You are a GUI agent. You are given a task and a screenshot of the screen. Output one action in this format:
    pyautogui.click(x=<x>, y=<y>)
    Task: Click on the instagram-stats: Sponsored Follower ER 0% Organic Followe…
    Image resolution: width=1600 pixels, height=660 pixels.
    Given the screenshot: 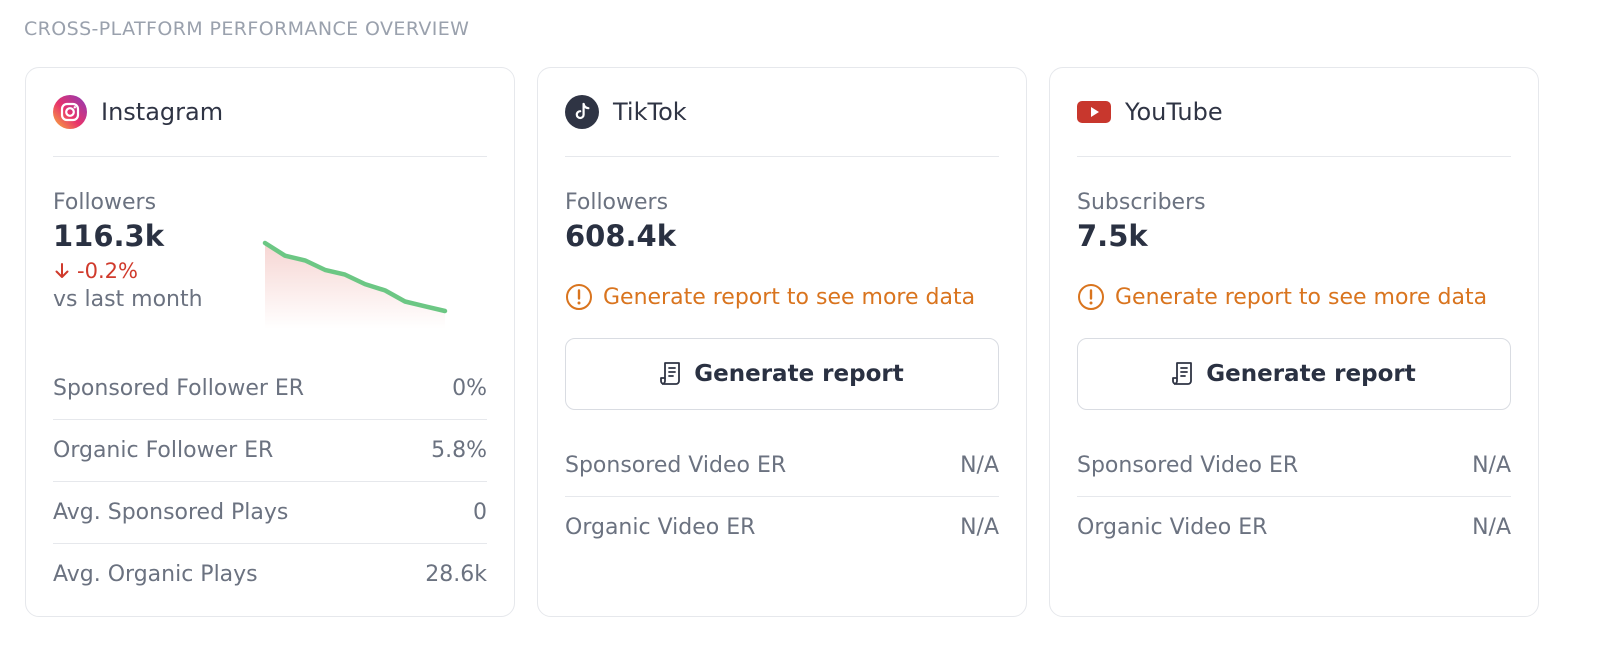 What is the action you would take?
    pyautogui.click(x=270, y=481)
    